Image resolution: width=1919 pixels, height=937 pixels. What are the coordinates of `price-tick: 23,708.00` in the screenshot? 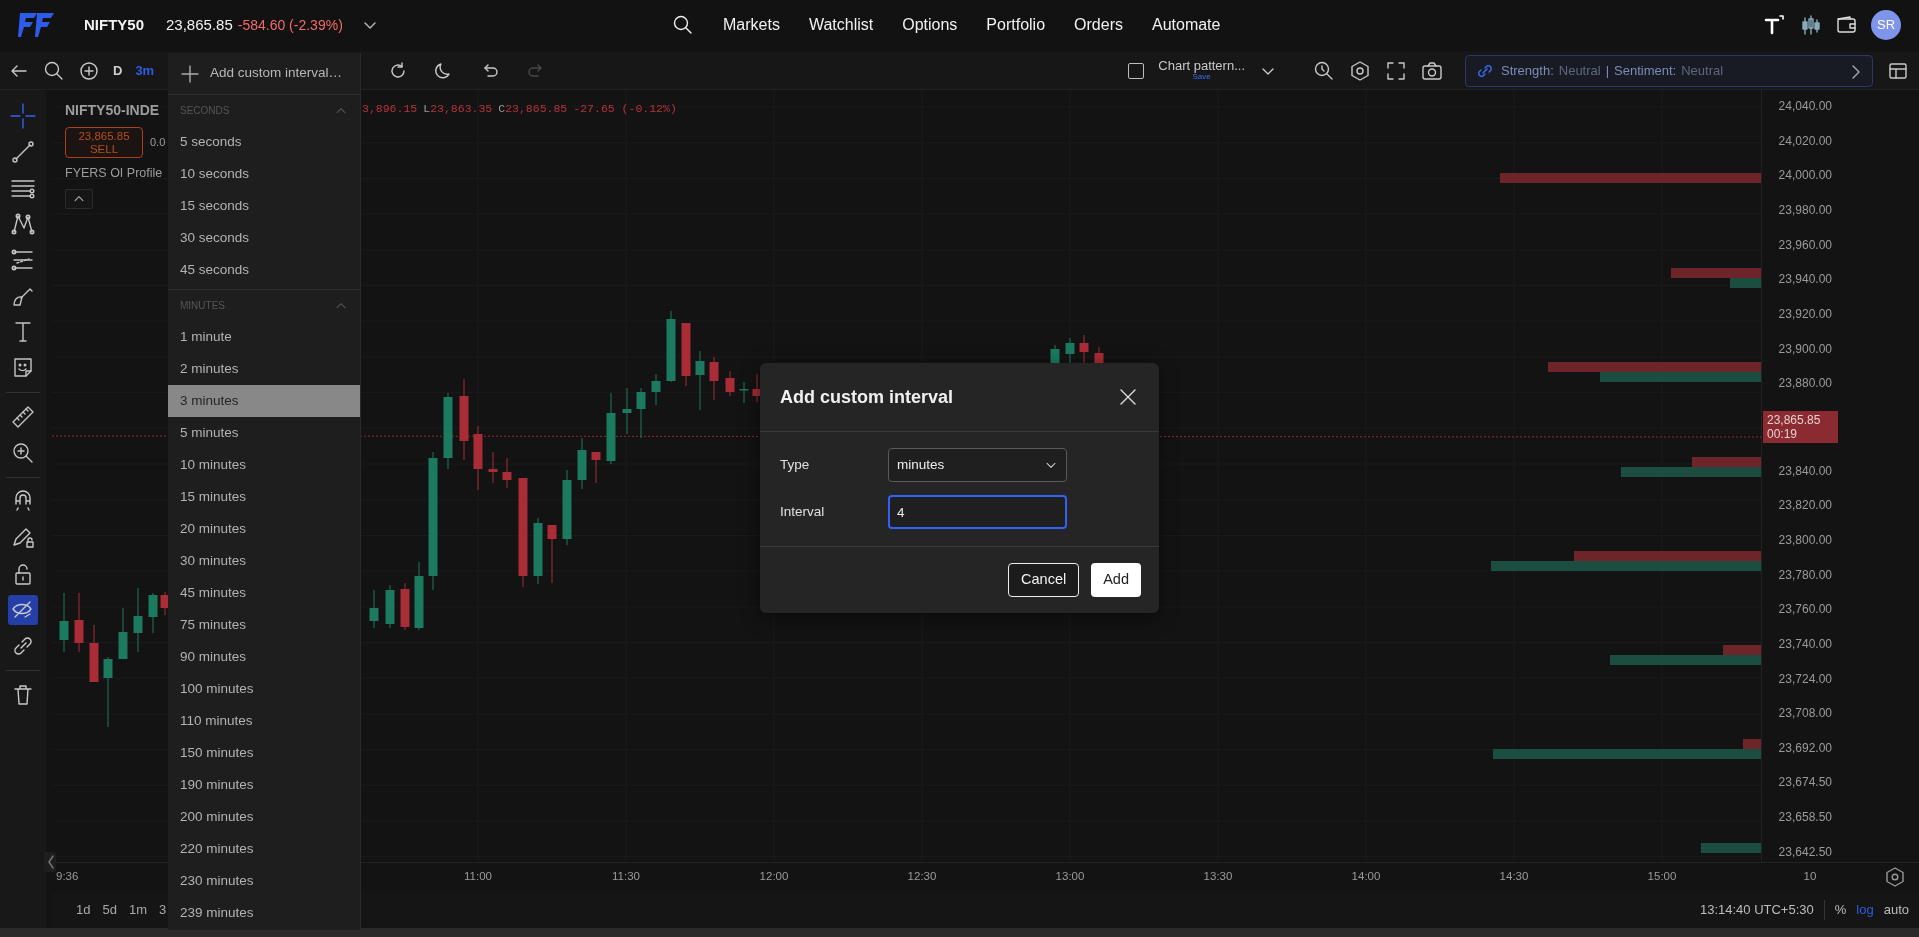 It's located at (1805, 713).